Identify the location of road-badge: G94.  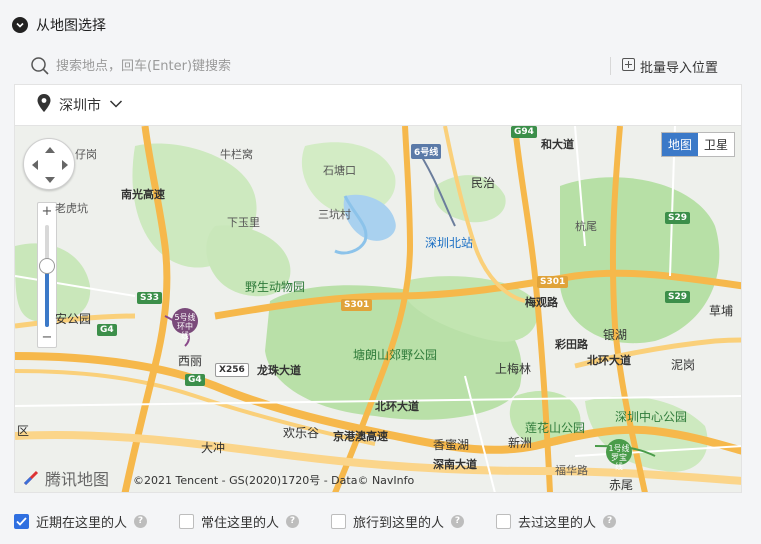
(524, 132).